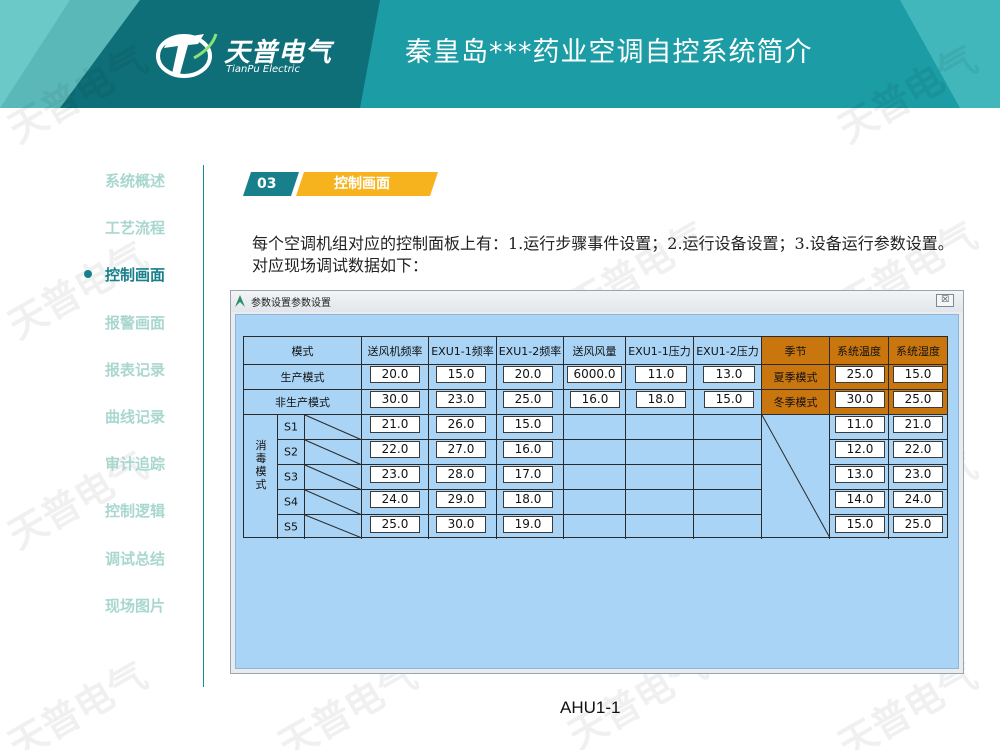 This screenshot has height=750, width=1000. I want to click on s2-exu1-2-freq-field: 16.0, so click(528, 449).